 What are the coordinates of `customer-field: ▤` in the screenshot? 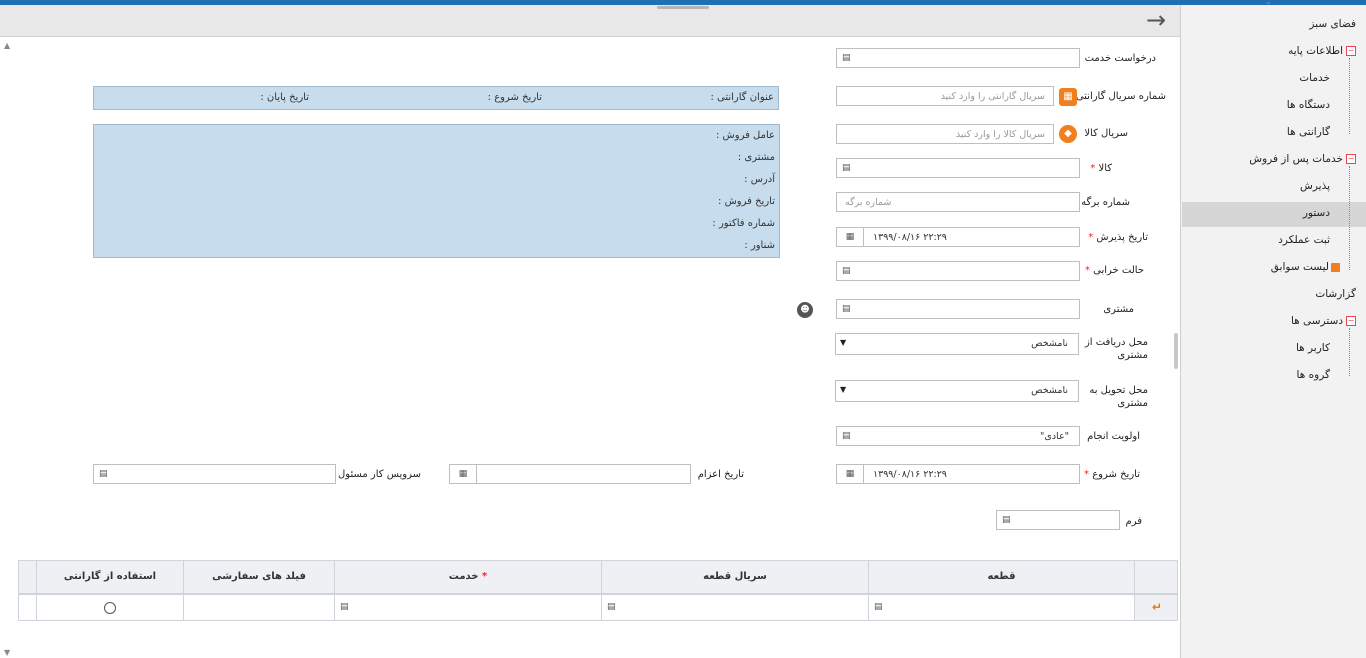 It's located at (958, 309).